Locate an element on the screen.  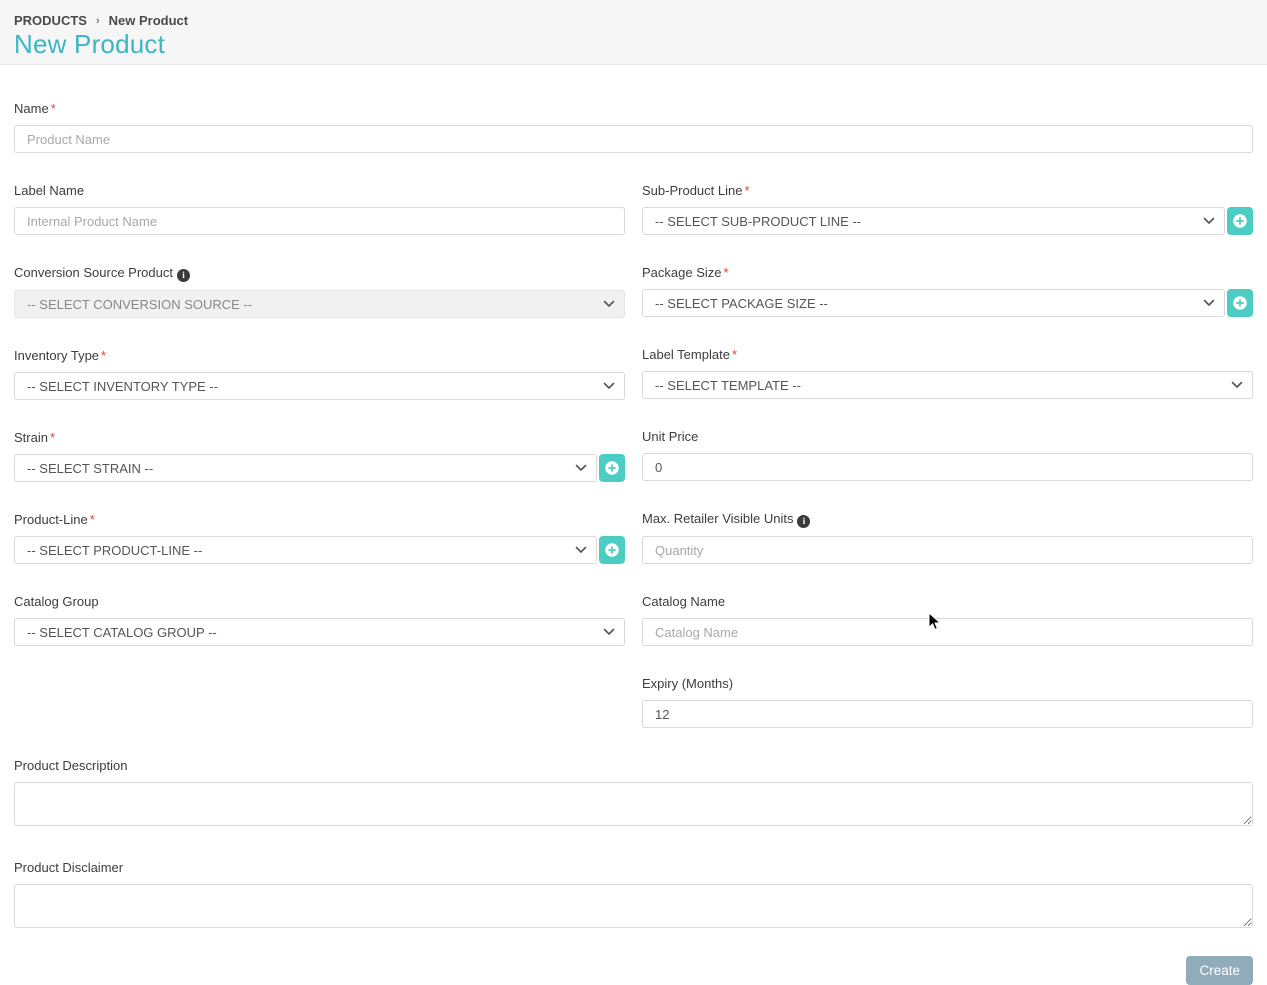
package-size-label: Package Size * is located at coordinates (685, 272).